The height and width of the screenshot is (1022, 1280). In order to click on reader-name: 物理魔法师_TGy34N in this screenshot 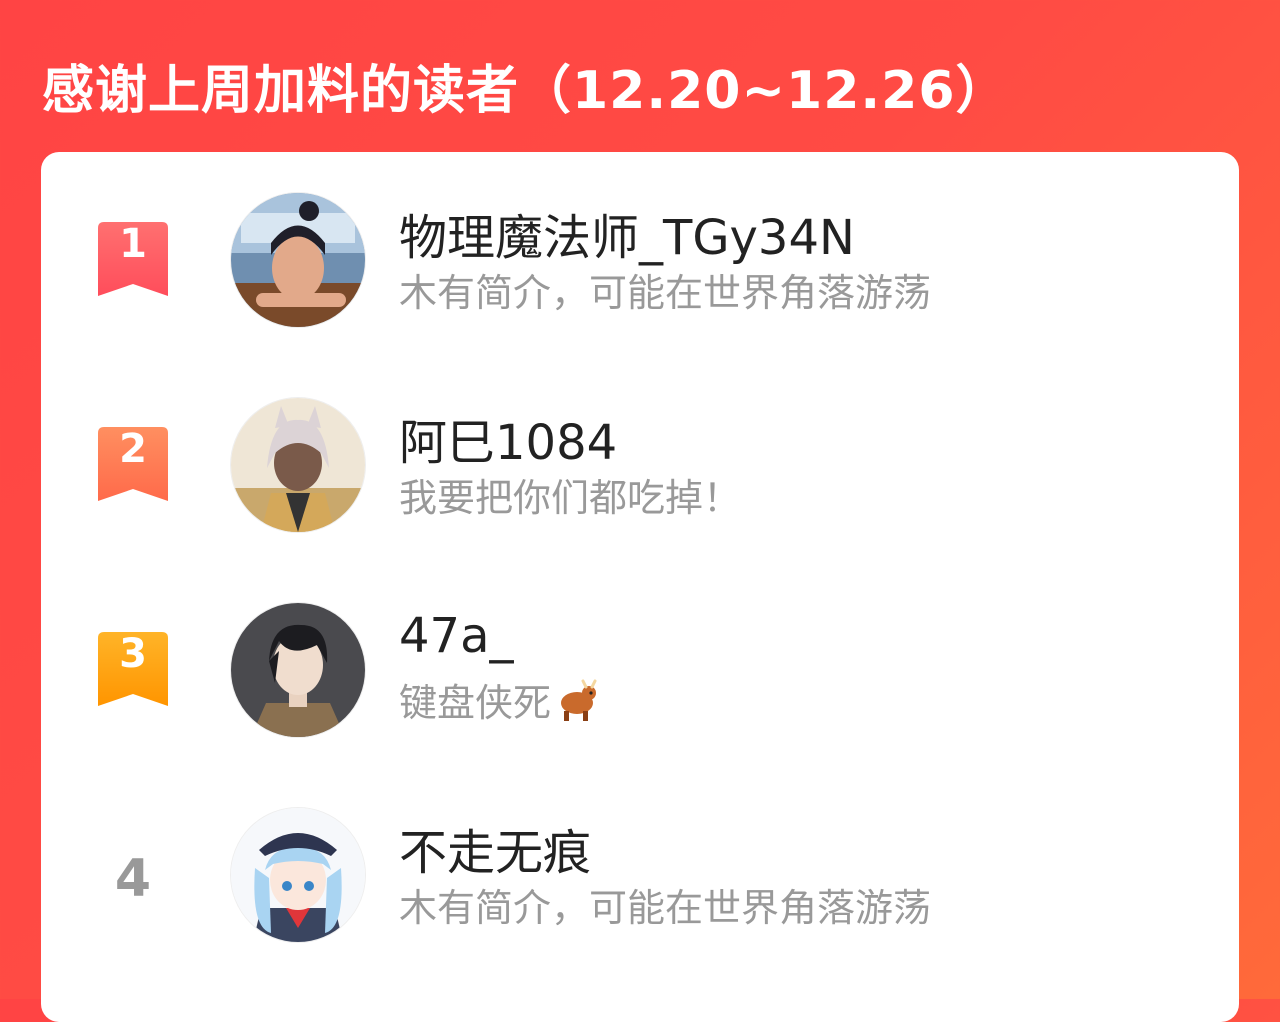, I will do `click(627, 233)`.